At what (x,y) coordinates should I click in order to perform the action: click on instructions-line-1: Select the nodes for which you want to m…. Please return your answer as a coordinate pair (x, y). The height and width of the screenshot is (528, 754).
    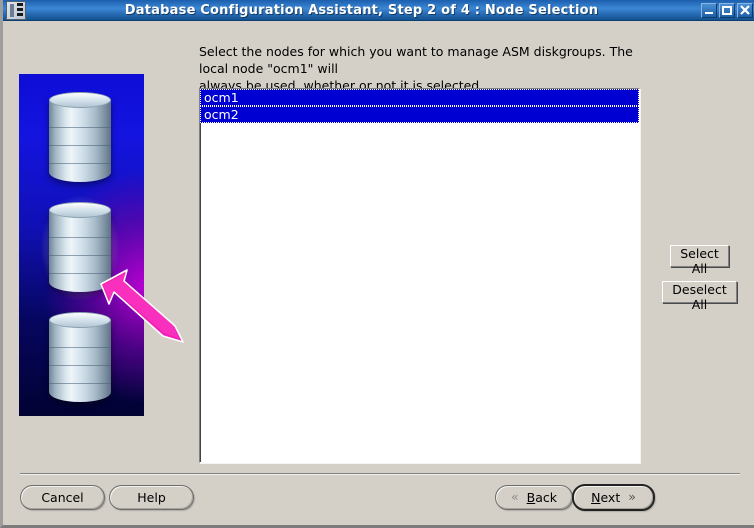
    Looking at the image, I should click on (416, 60).